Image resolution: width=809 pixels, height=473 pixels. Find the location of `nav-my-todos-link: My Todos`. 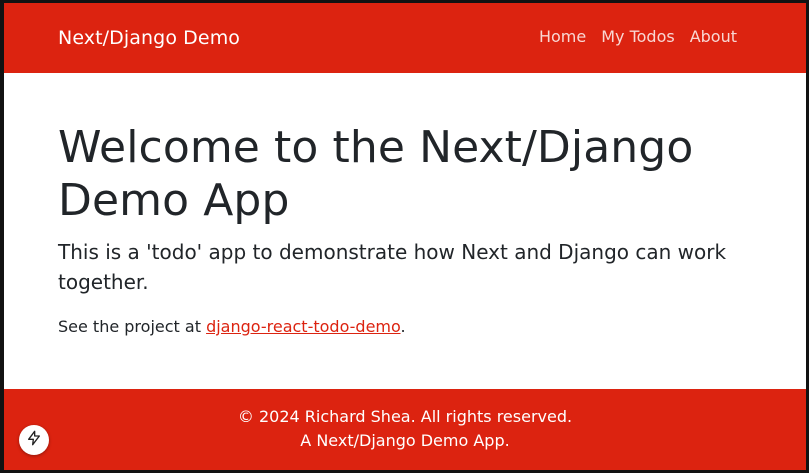

nav-my-todos-link: My Todos is located at coordinates (637, 37).